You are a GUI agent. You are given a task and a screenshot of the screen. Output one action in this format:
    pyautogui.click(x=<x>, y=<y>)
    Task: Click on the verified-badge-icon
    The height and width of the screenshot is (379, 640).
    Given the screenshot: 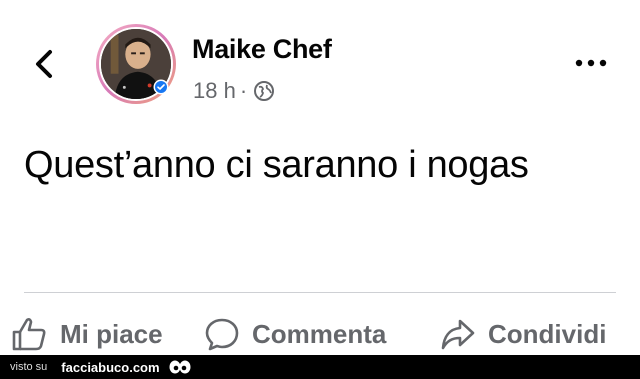 What is the action you would take?
    pyautogui.click(x=161, y=87)
    